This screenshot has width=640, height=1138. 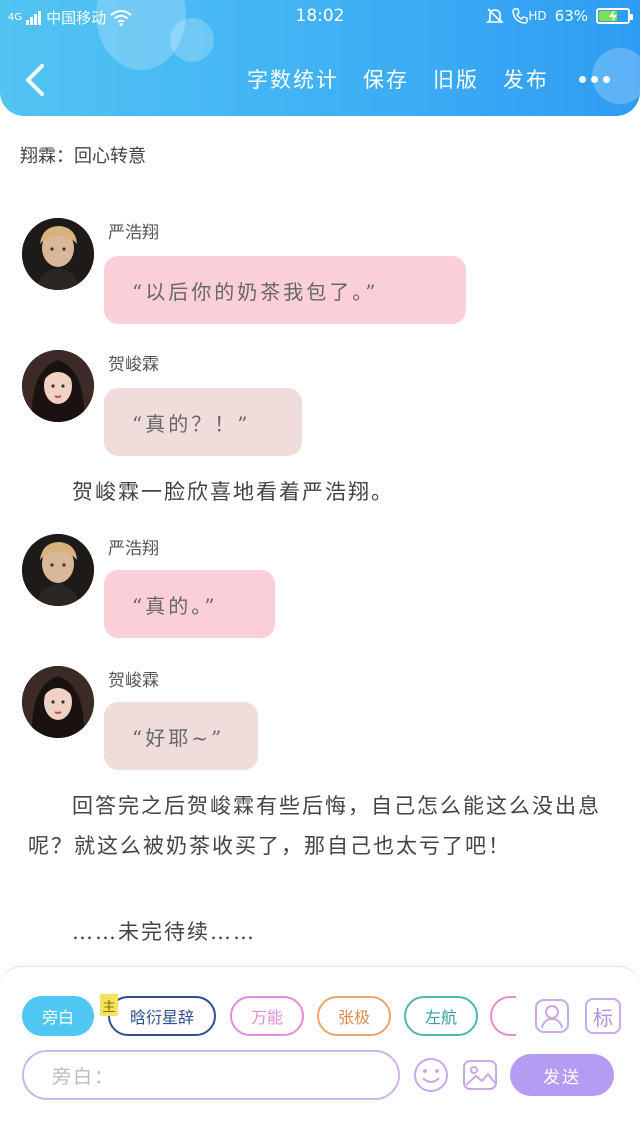 What do you see at coordinates (58, 1016) in the screenshot?
I see `role-chip-narrator: 旁白` at bounding box center [58, 1016].